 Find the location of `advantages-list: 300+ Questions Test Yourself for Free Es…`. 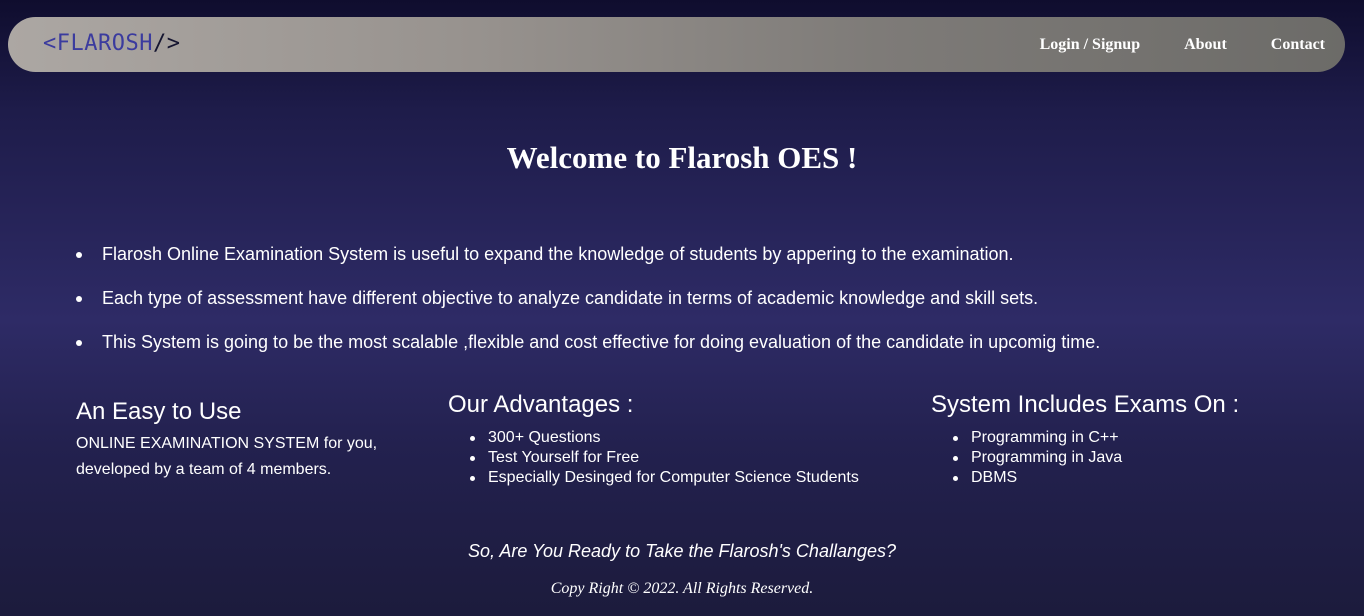

advantages-list: 300+ Questions Test Yourself for Free Es… is located at coordinates (678, 458).